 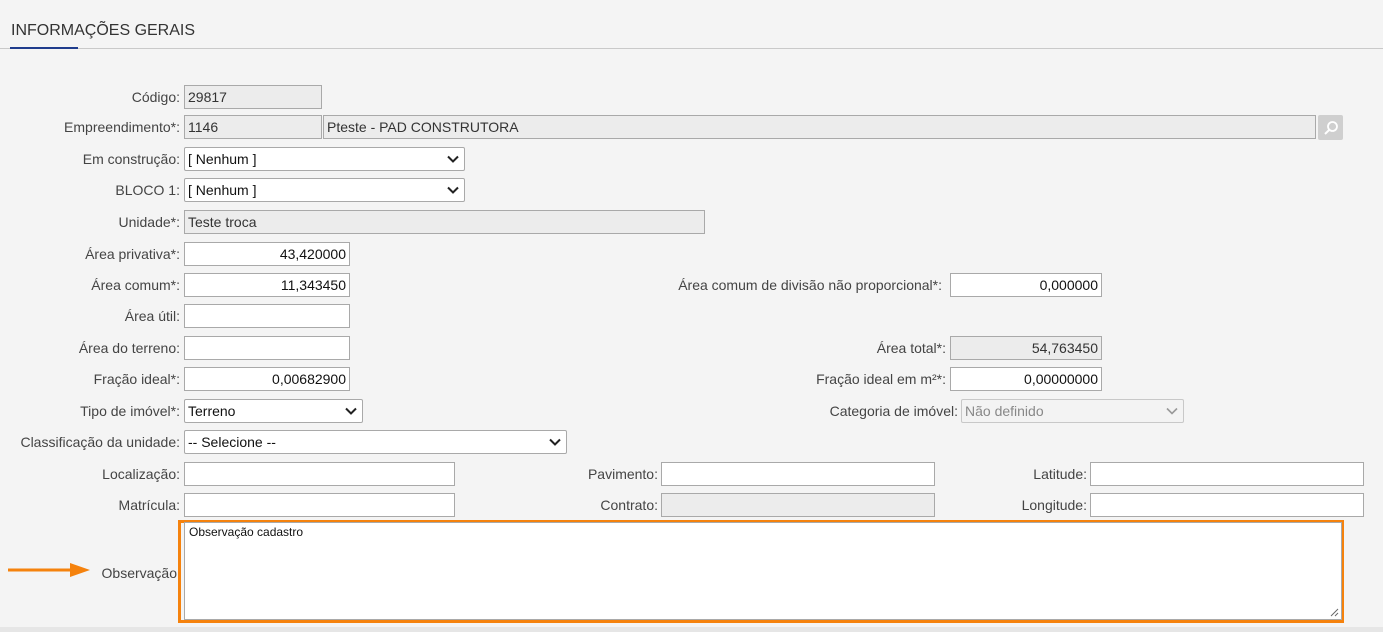 What do you see at coordinates (152, 316) in the screenshot?
I see `area-util-label: Área útil:` at bounding box center [152, 316].